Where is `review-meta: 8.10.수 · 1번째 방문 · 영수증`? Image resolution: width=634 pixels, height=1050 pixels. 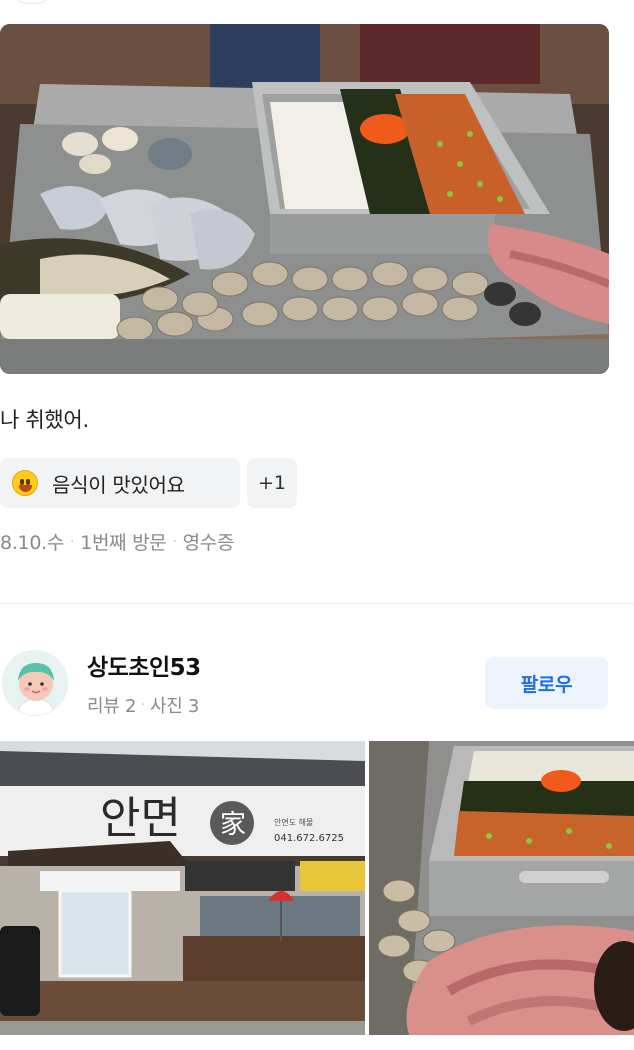
review-meta: 8.10.수 · 1번째 방문 · 영수증 is located at coordinates (117, 541).